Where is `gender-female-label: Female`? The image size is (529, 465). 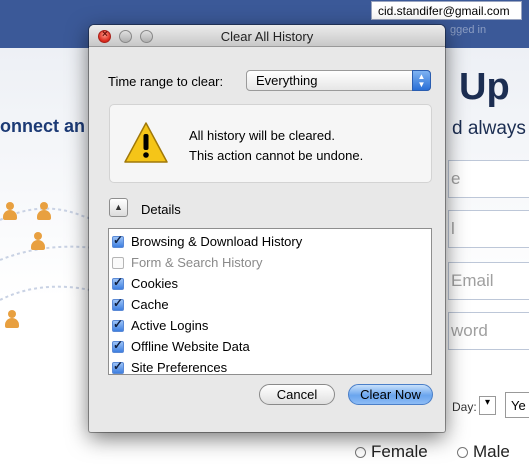 gender-female-label: Female is located at coordinates (399, 451).